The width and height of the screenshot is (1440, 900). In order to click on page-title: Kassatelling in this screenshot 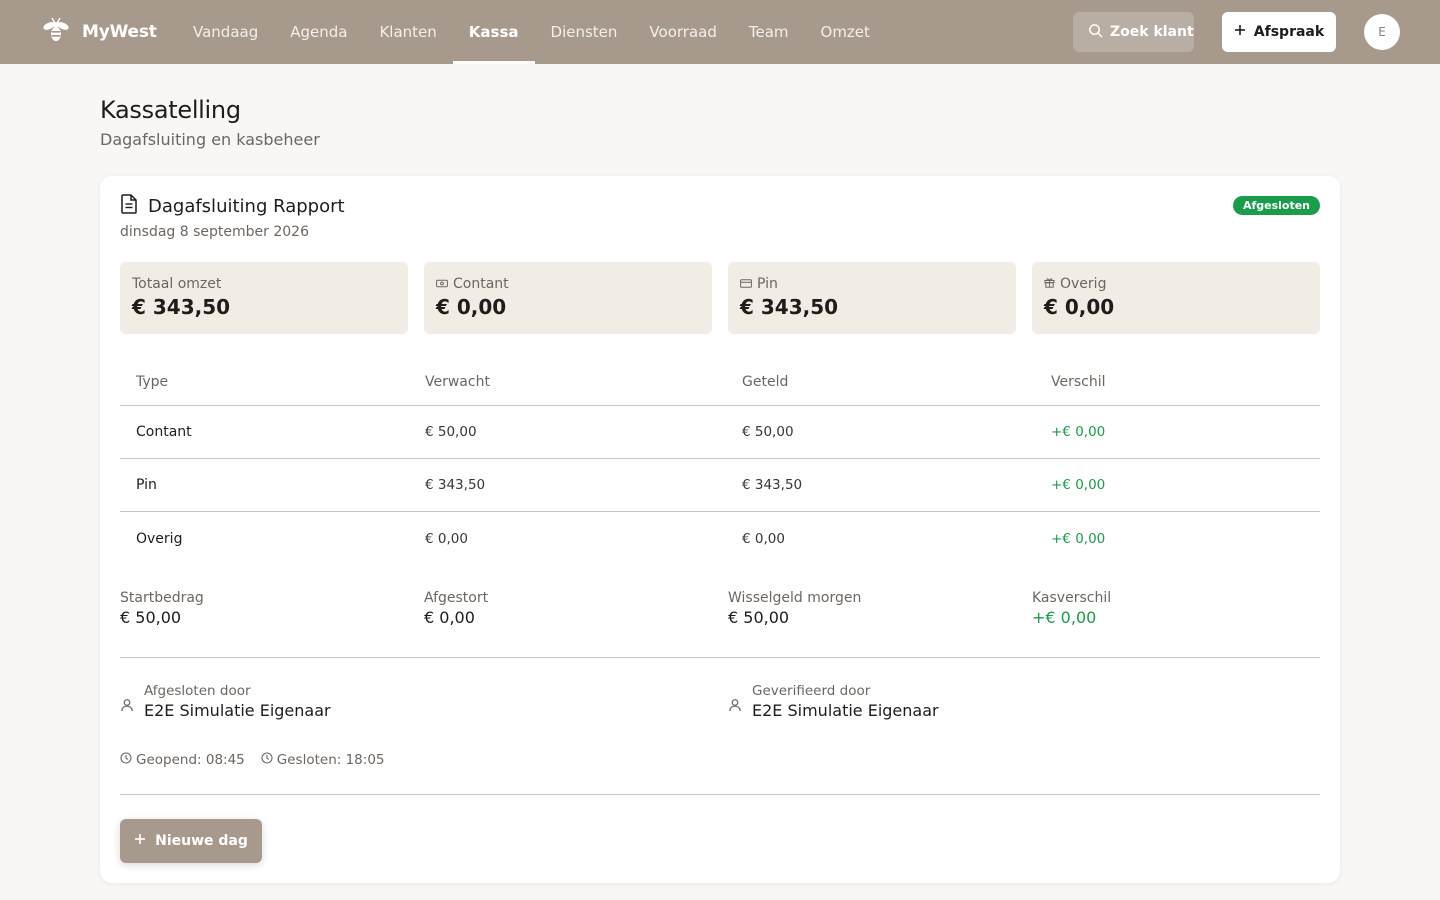, I will do `click(170, 110)`.